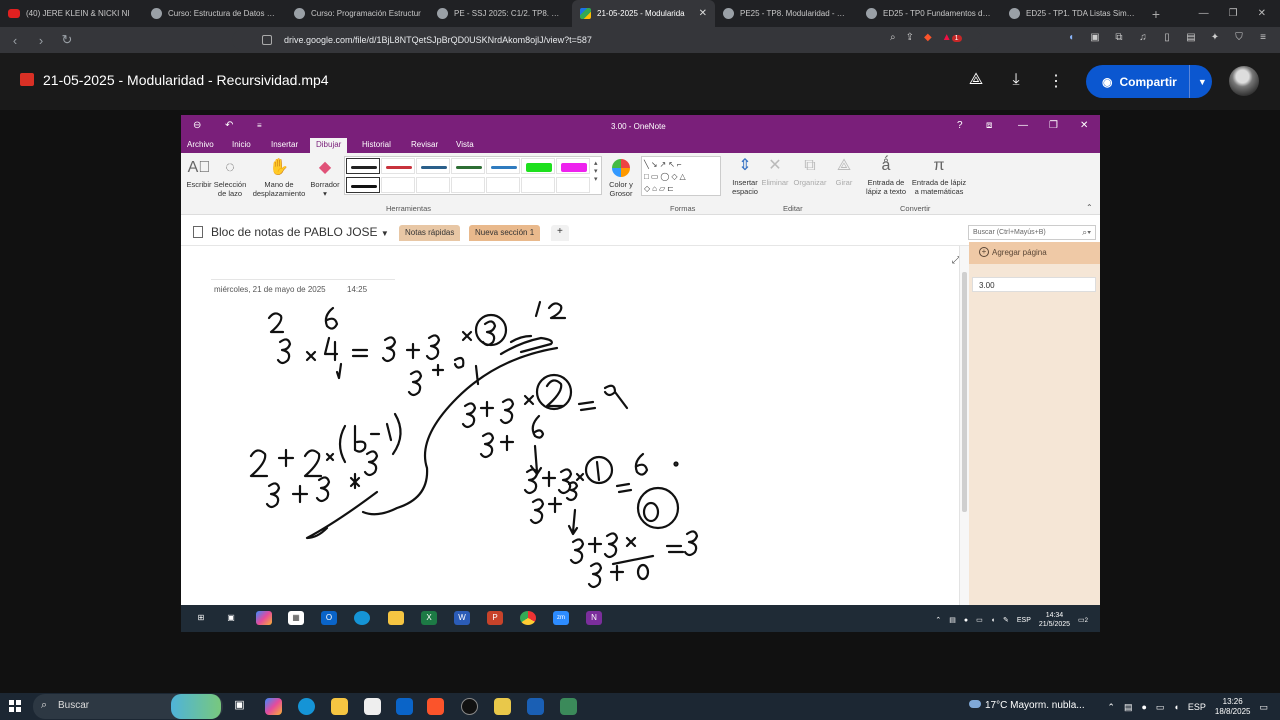 The width and height of the screenshot is (1280, 720). I want to click on forward-icon: ›, so click(41, 40).